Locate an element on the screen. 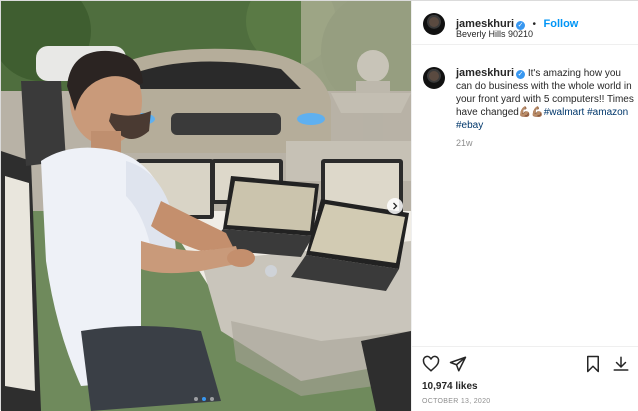 Image resolution: width=638 pixels, height=411 pixels. author-avatar is located at coordinates (434, 24).